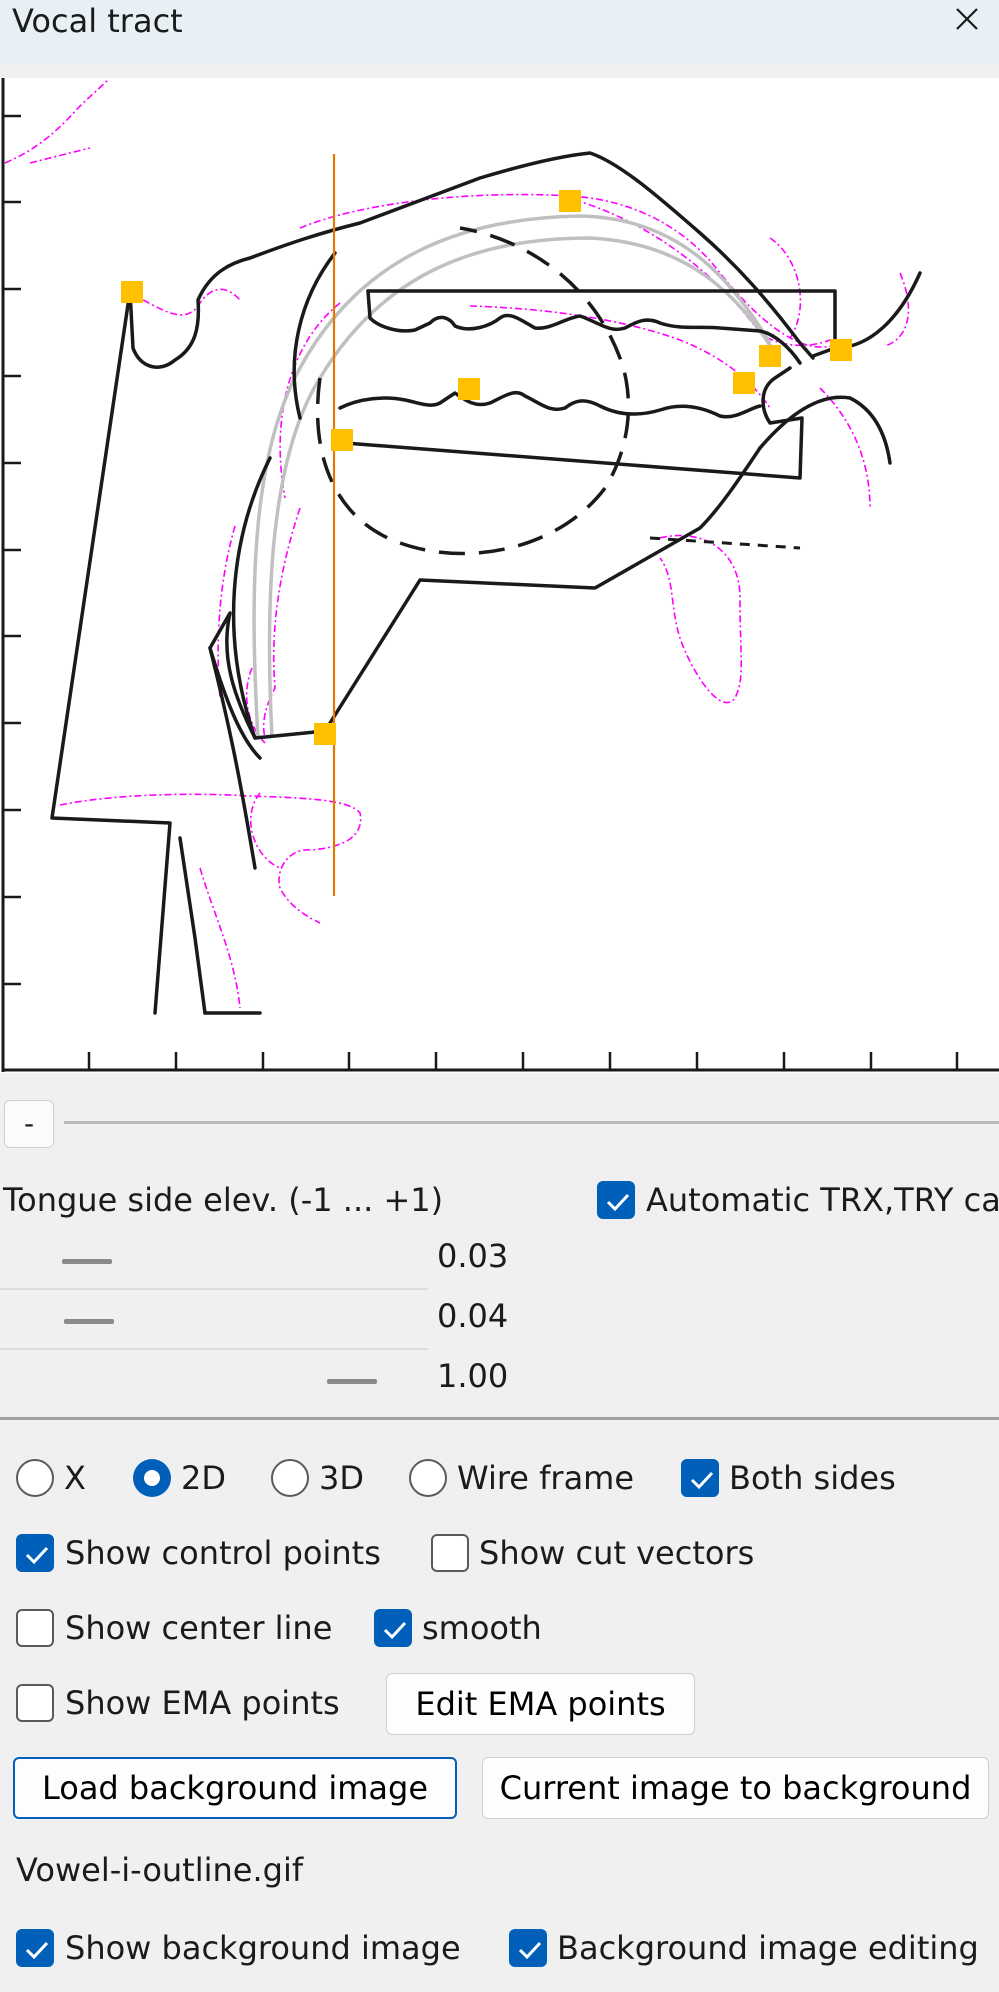  I want to click on background-image-editing-checkbox, so click(528, 1948).